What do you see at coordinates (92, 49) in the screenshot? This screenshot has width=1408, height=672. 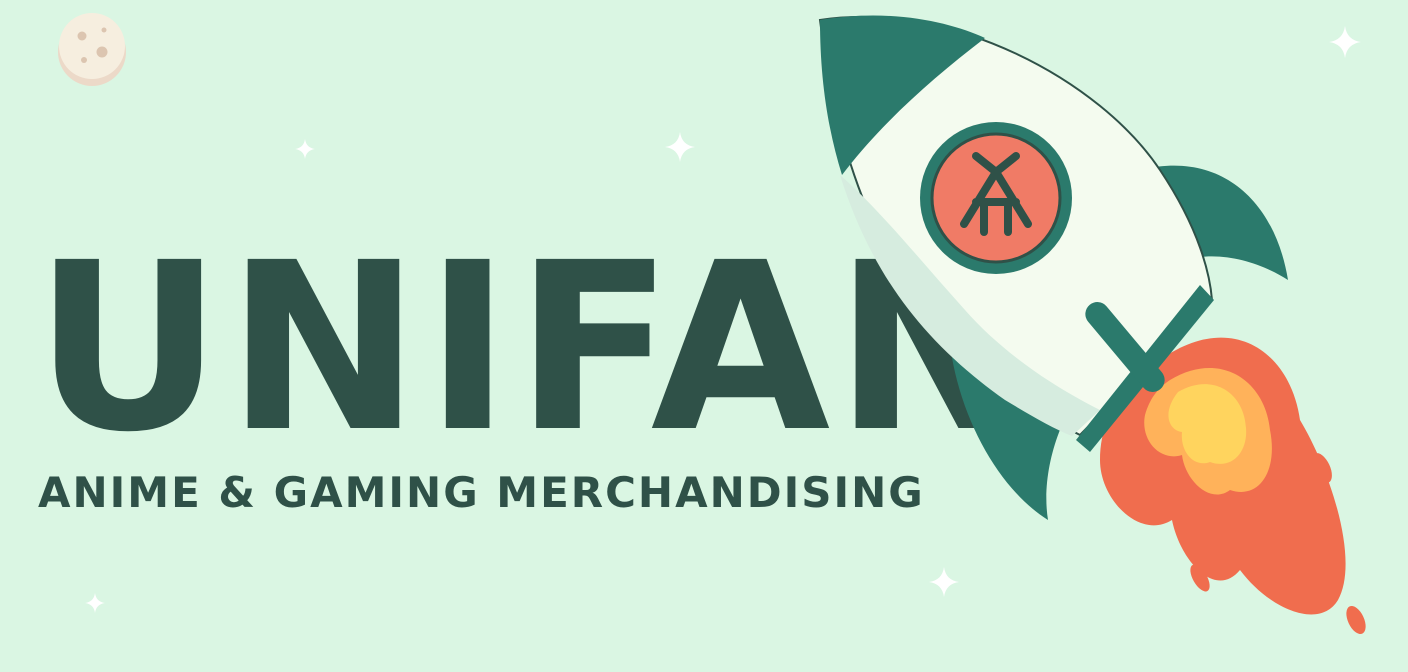 I see `moon-icon` at bounding box center [92, 49].